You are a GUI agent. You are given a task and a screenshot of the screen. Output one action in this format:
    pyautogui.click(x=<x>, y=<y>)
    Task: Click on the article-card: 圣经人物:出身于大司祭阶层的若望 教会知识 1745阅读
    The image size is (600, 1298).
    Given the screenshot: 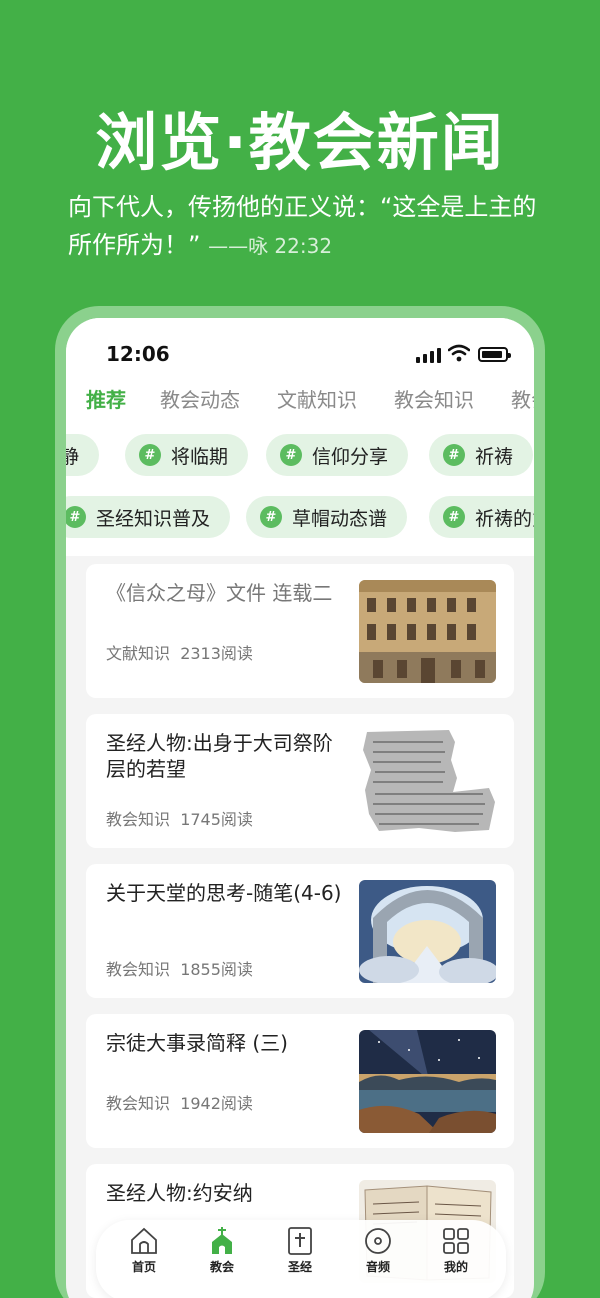 What is the action you would take?
    pyautogui.click(x=300, y=781)
    